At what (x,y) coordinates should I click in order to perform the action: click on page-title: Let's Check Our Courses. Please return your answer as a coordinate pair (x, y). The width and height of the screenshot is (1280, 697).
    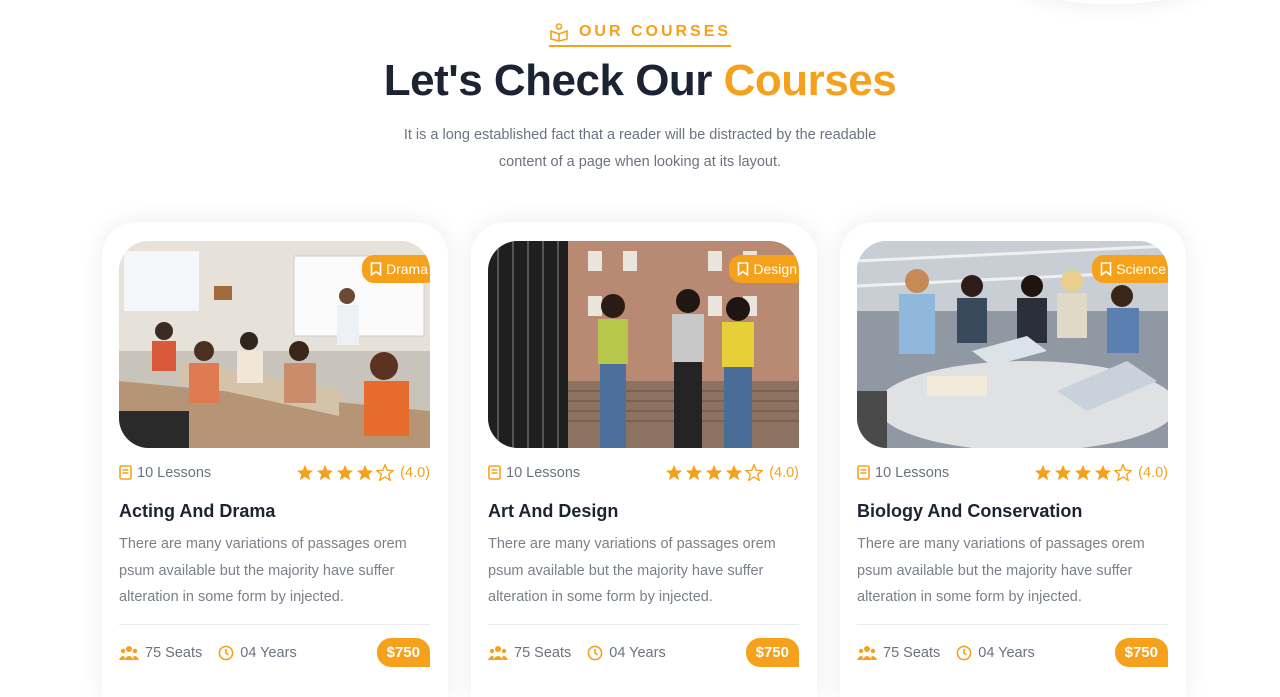
    Looking at the image, I should click on (640, 81).